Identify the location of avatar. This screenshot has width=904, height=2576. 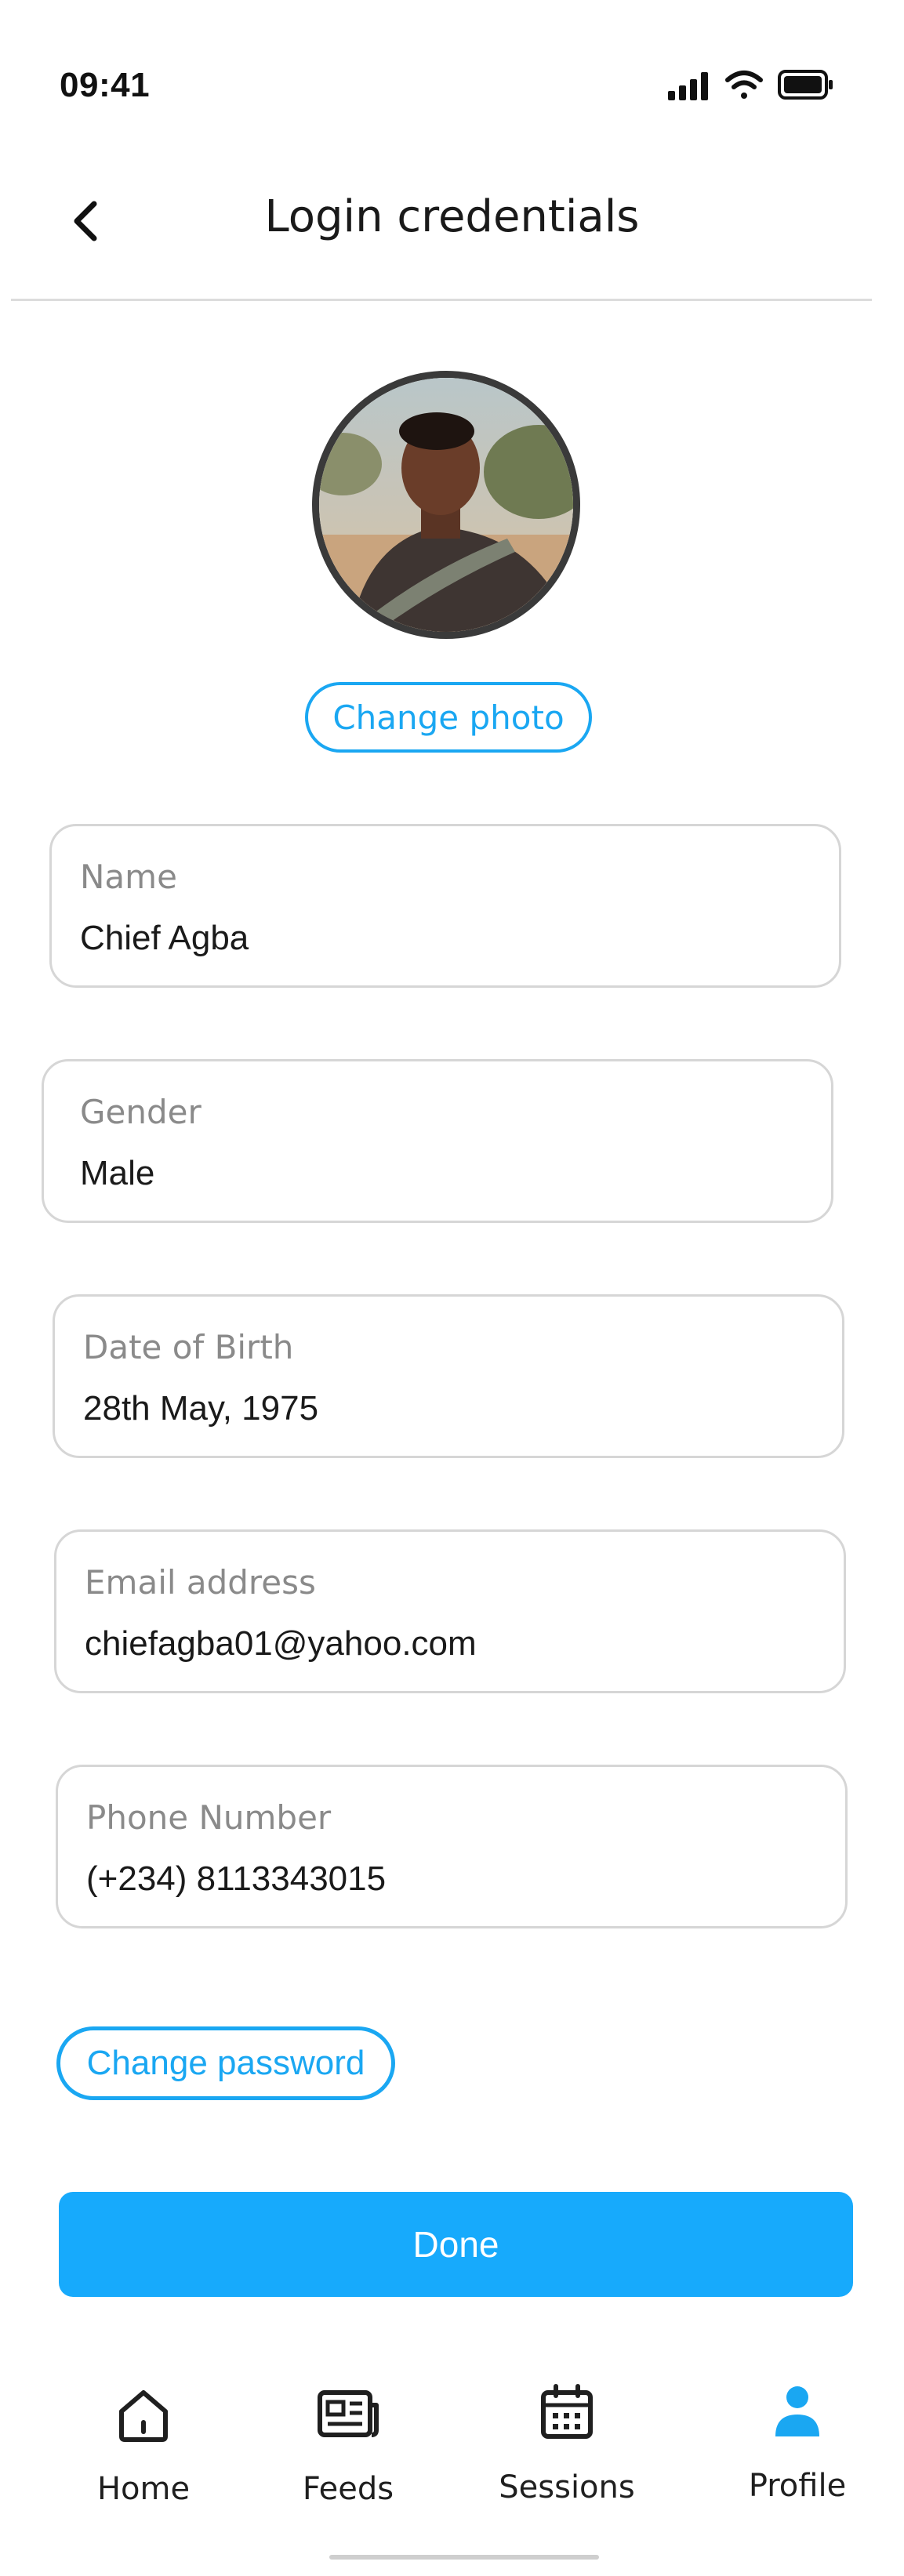
(446, 505).